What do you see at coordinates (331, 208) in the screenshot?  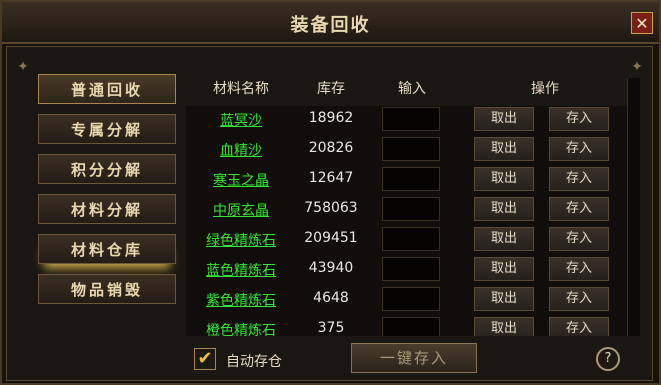 I see `stock-value: 758063` at bounding box center [331, 208].